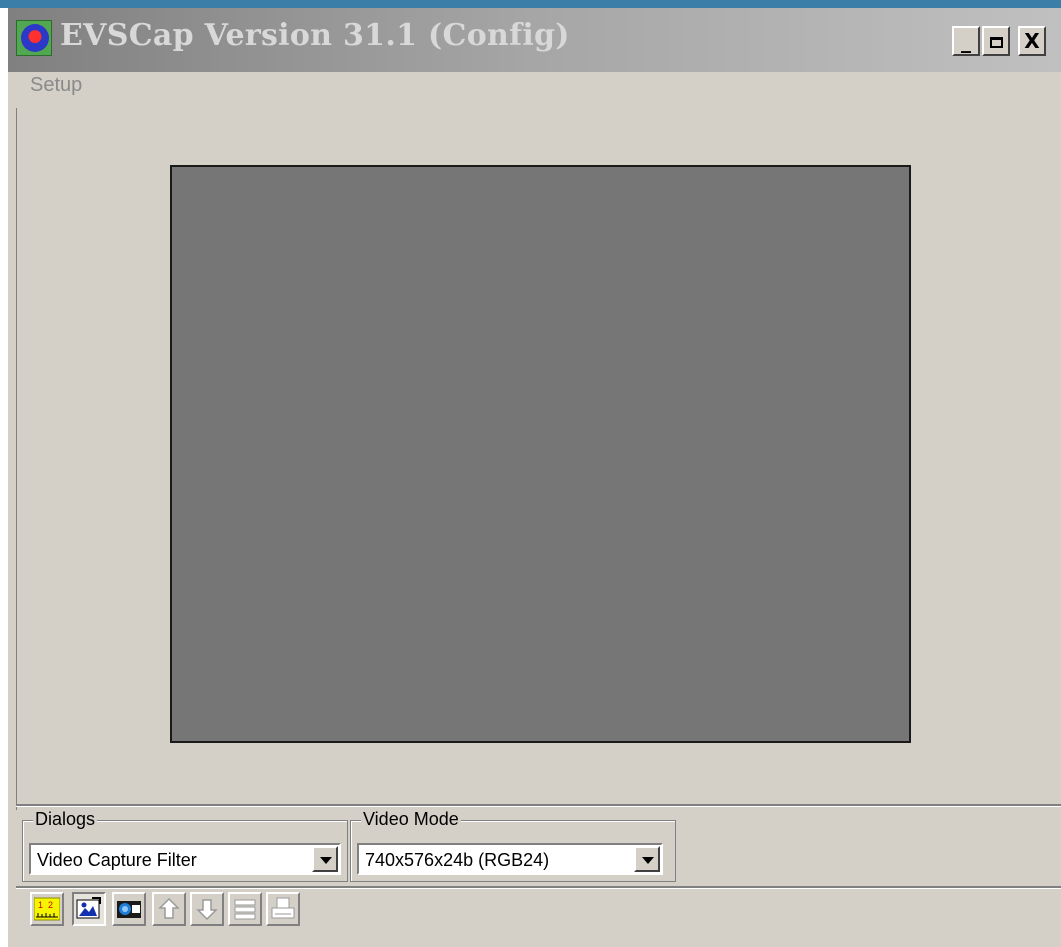  I want to click on dialogs-dropdown-button, so click(325, 859).